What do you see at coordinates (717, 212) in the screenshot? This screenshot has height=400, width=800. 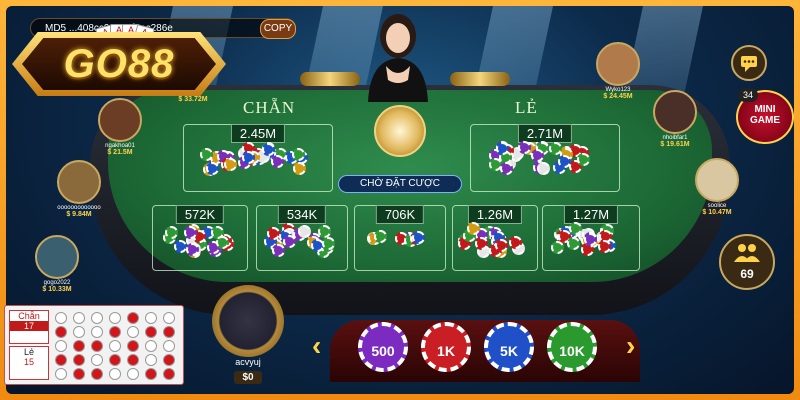 I see `player-balance: $ 10.47M` at bounding box center [717, 212].